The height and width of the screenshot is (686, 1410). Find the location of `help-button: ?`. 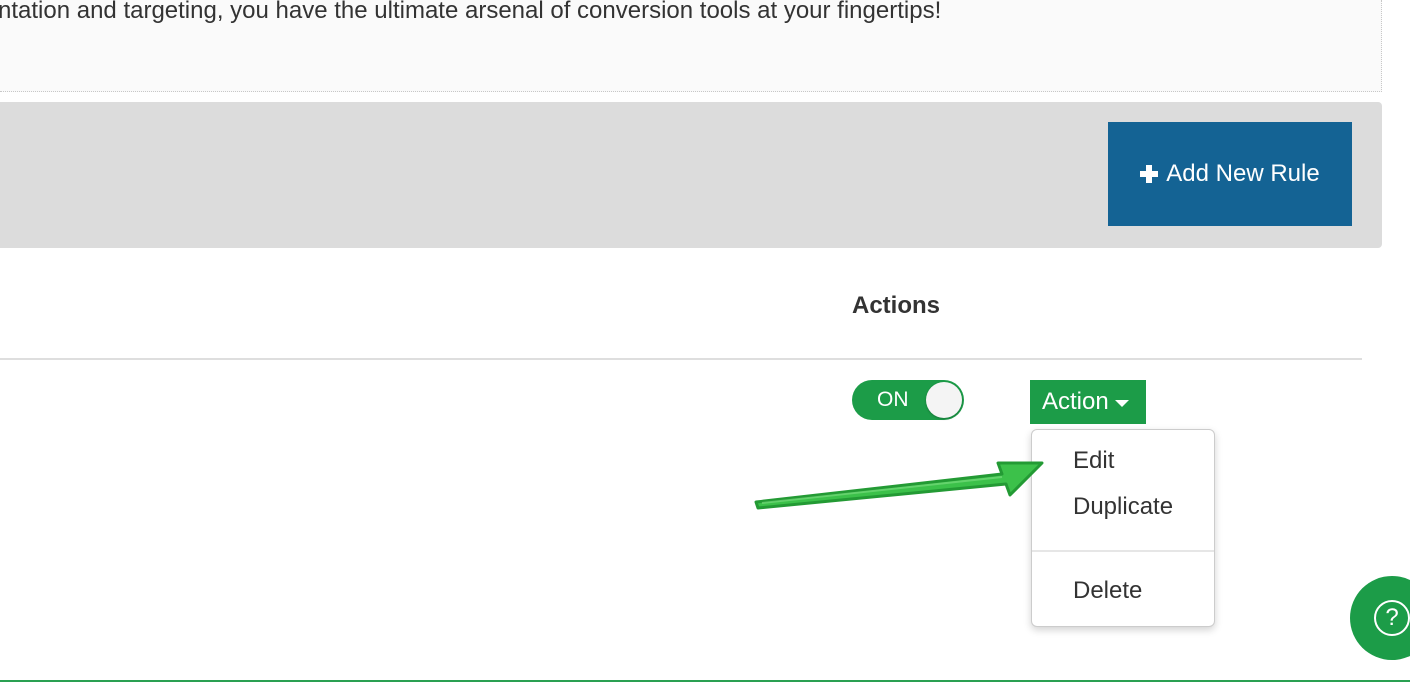

help-button: ? is located at coordinates (1380, 618).